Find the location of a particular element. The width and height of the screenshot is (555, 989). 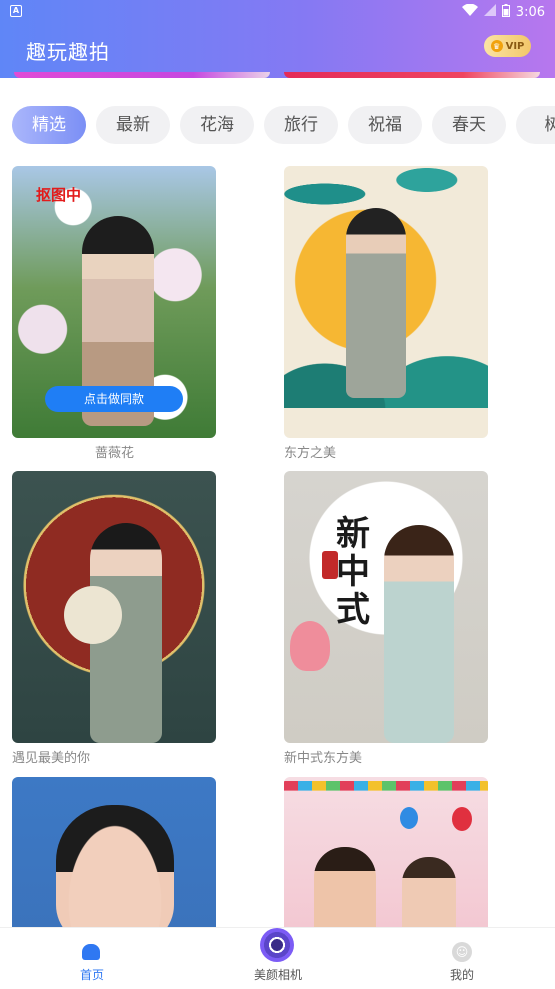

nav-label: 我的 is located at coordinates (461, 975).